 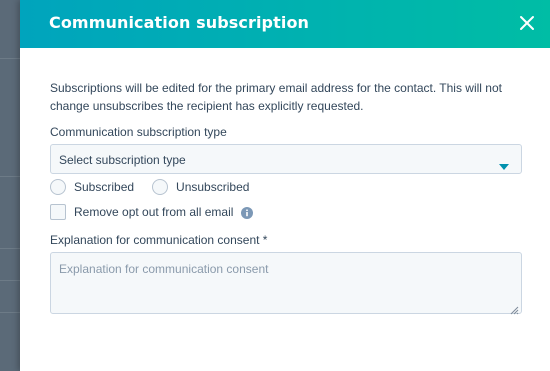 What do you see at coordinates (164, 269) in the screenshot?
I see `explanation-placeholder: Explanation for communication consent` at bounding box center [164, 269].